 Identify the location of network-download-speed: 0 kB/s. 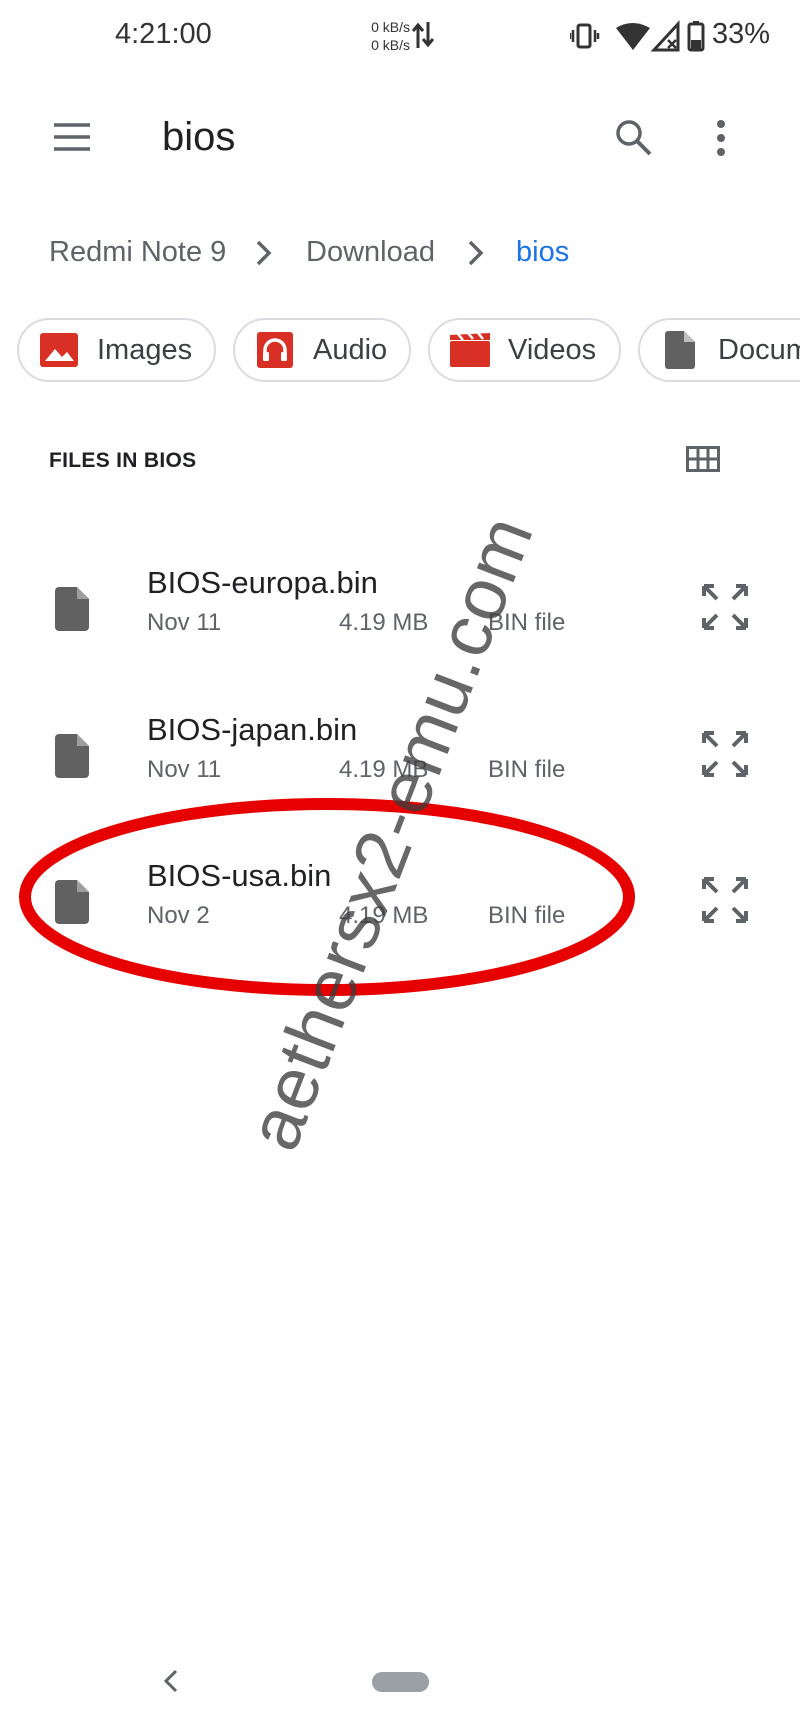
(390, 45).